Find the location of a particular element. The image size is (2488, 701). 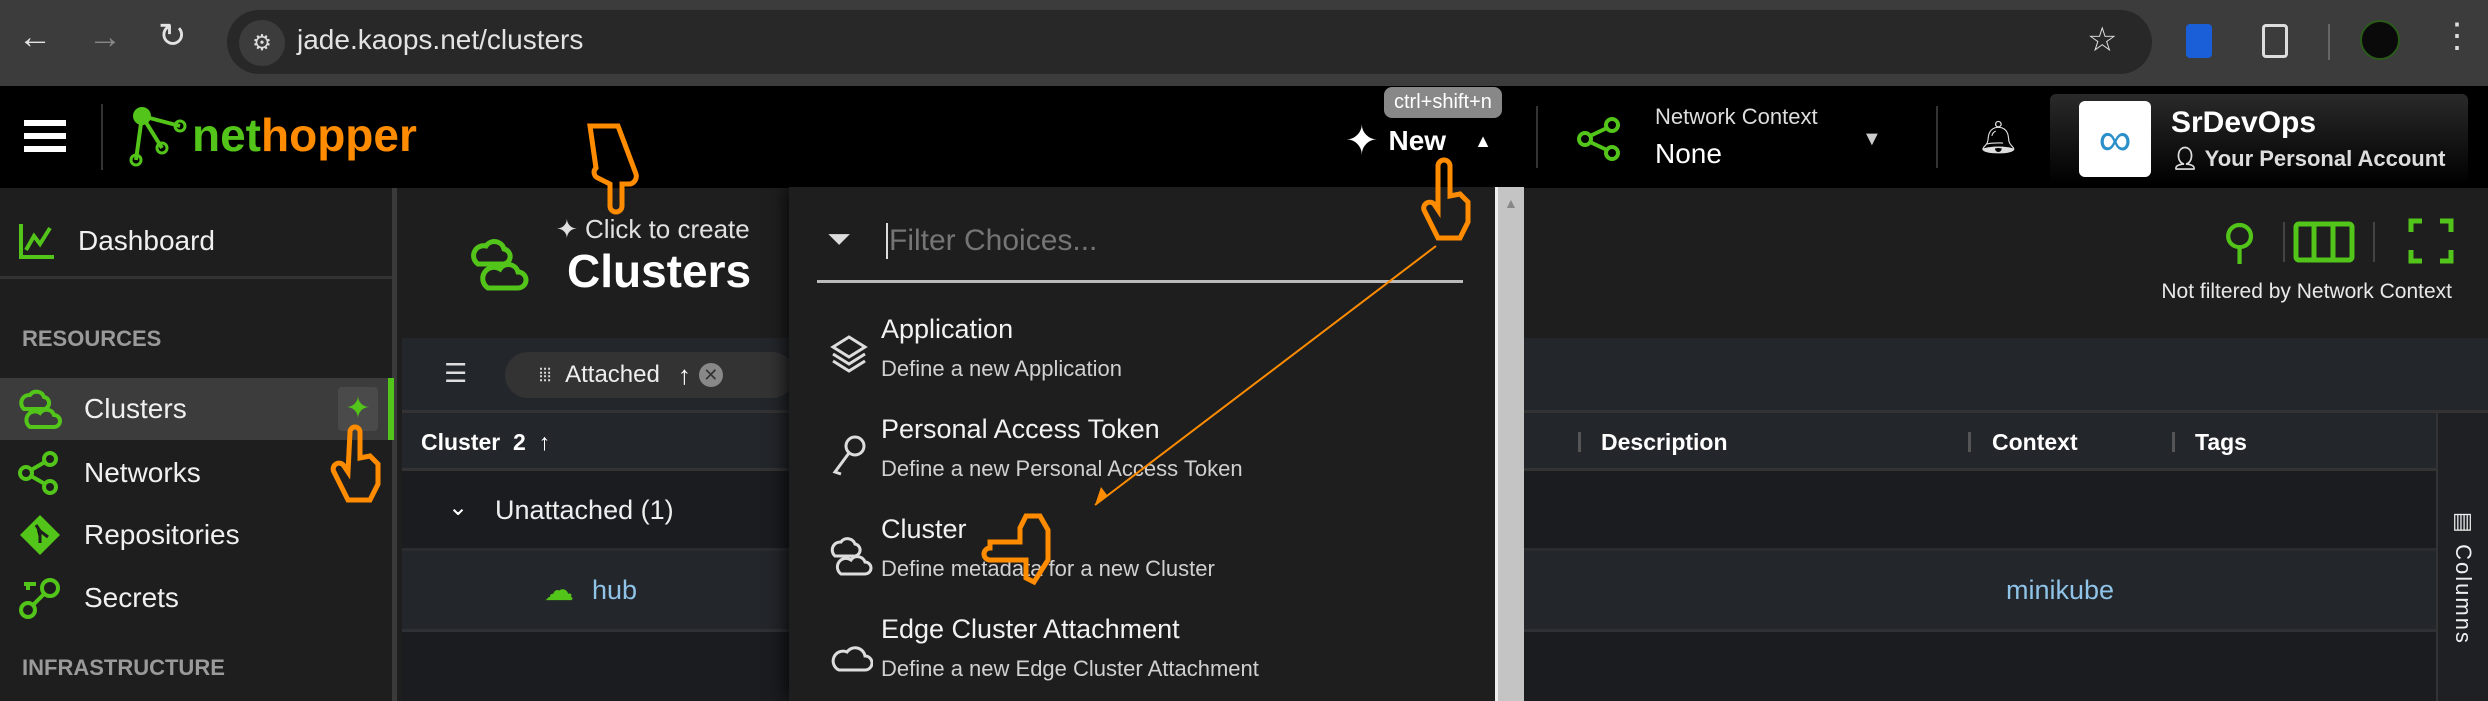

browser-toolbar: ← → ↻ ⚙ jade.kaops.net/clusters ☆ ⋮ is located at coordinates (1244, 43).